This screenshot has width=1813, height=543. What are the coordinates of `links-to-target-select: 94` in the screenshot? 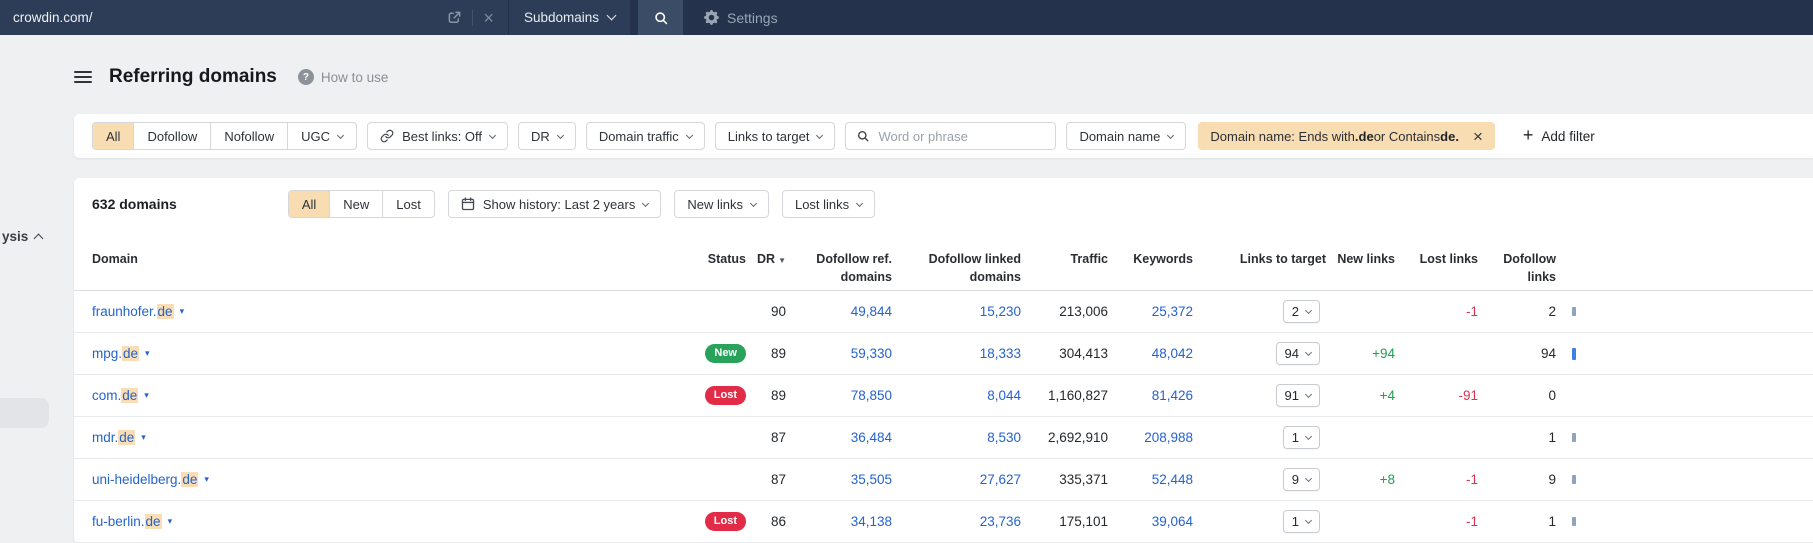 It's located at (1297, 353).